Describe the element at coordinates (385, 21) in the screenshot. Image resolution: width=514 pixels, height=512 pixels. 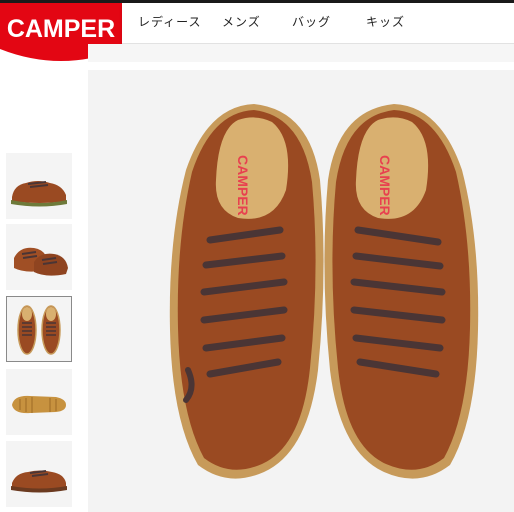
I see `nav-item-kids: キッズ` at that location.